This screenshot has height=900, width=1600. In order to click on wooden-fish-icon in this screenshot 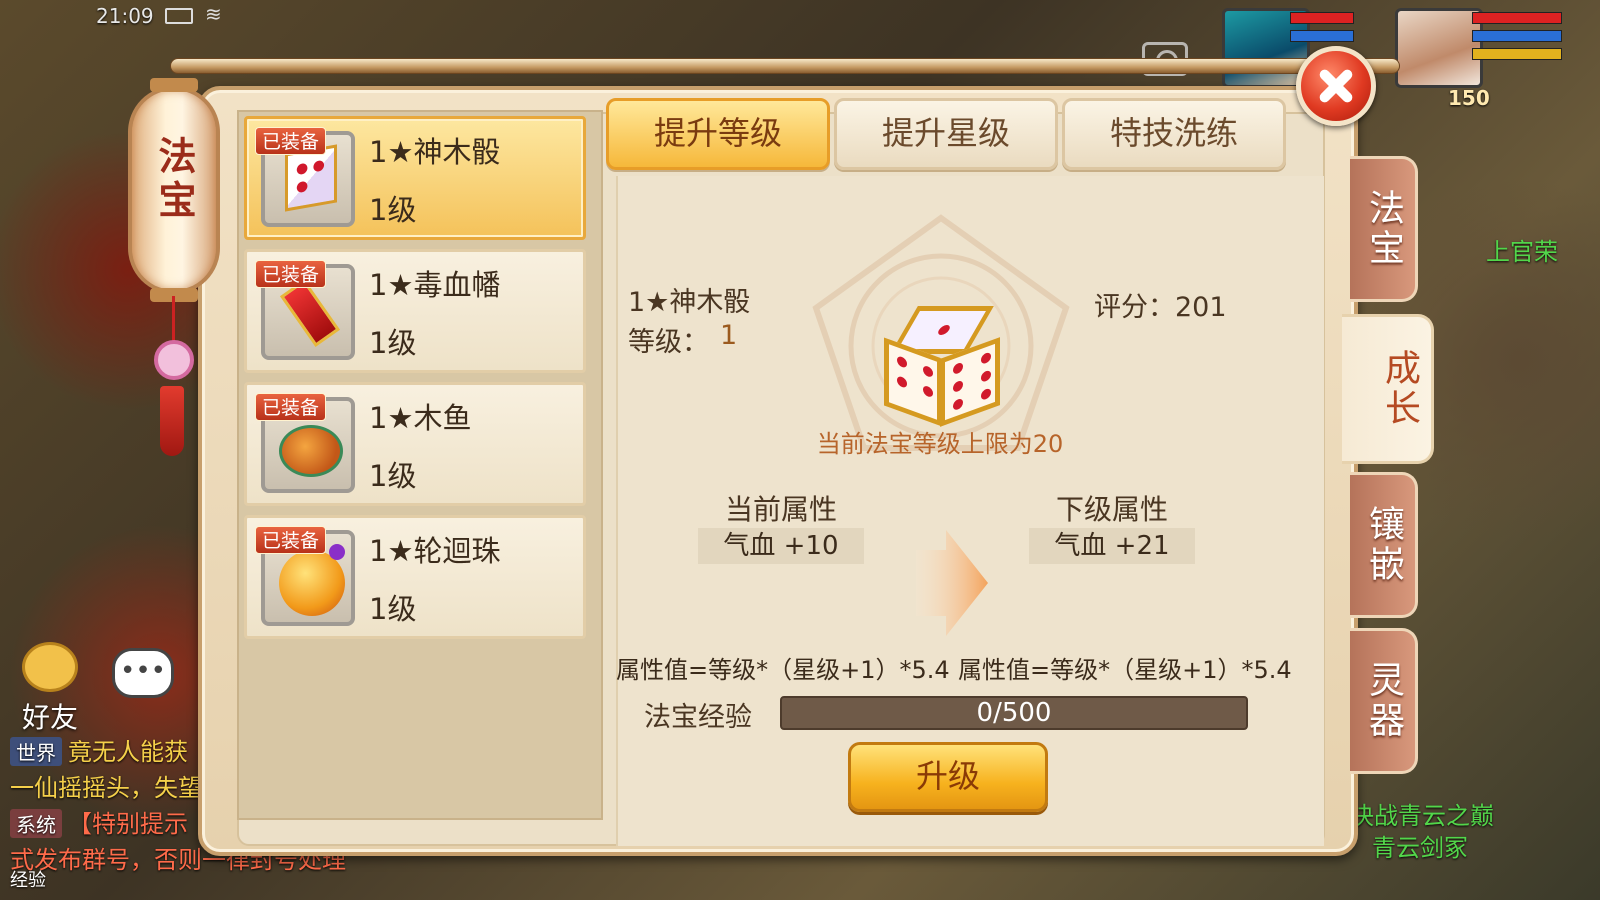, I will do `click(311, 451)`.